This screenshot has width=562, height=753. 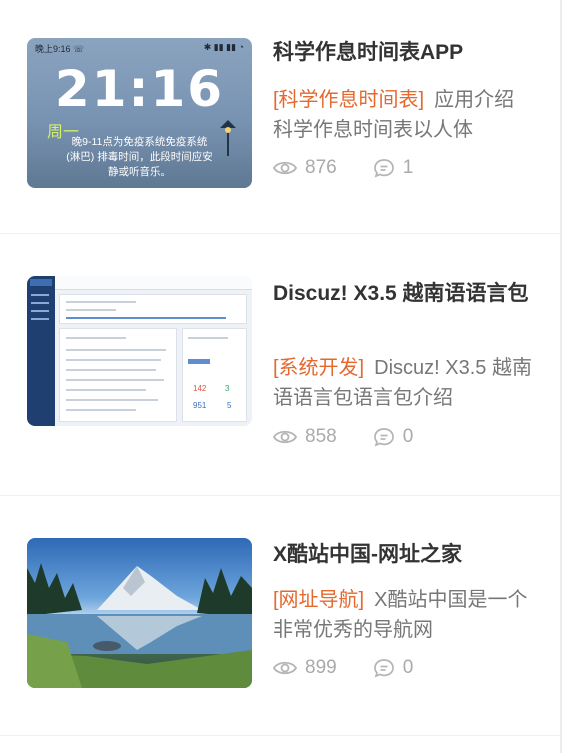 I want to click on article-excerpt: [系统开发] Discuz! X3.5 越南语语言包语言包介绍, so click(x=403, y=383).